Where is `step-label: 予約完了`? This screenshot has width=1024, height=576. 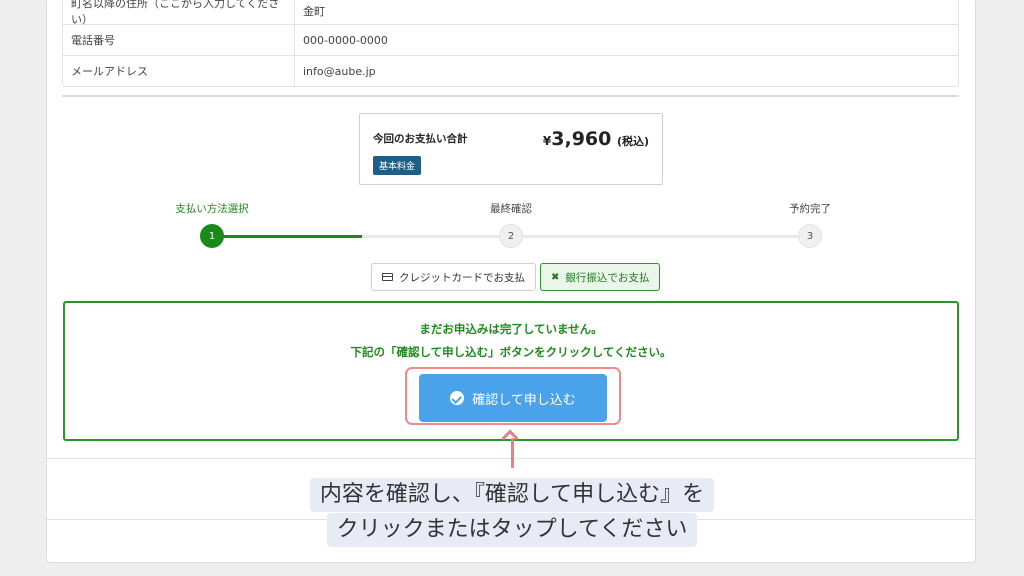 step-label: 予約完了 is located at coordinates (810, 209).